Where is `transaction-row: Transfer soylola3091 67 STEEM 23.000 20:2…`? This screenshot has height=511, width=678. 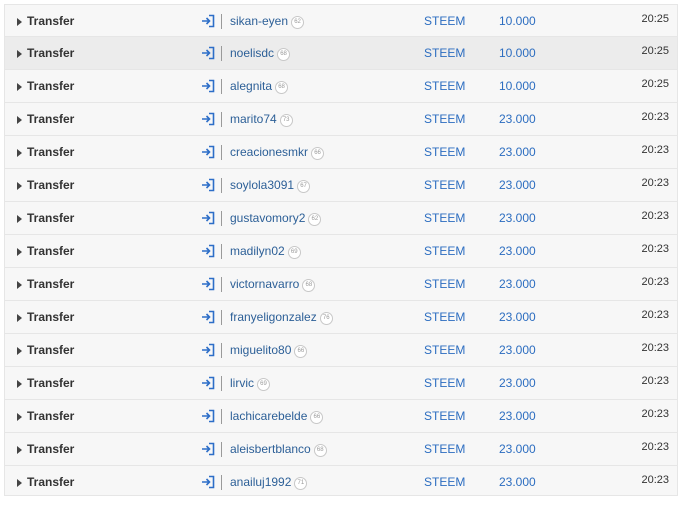
transaction-row: Transfer soylola3091 67 STEEM 23.000 20:2… is located at coordinates (341, 185).